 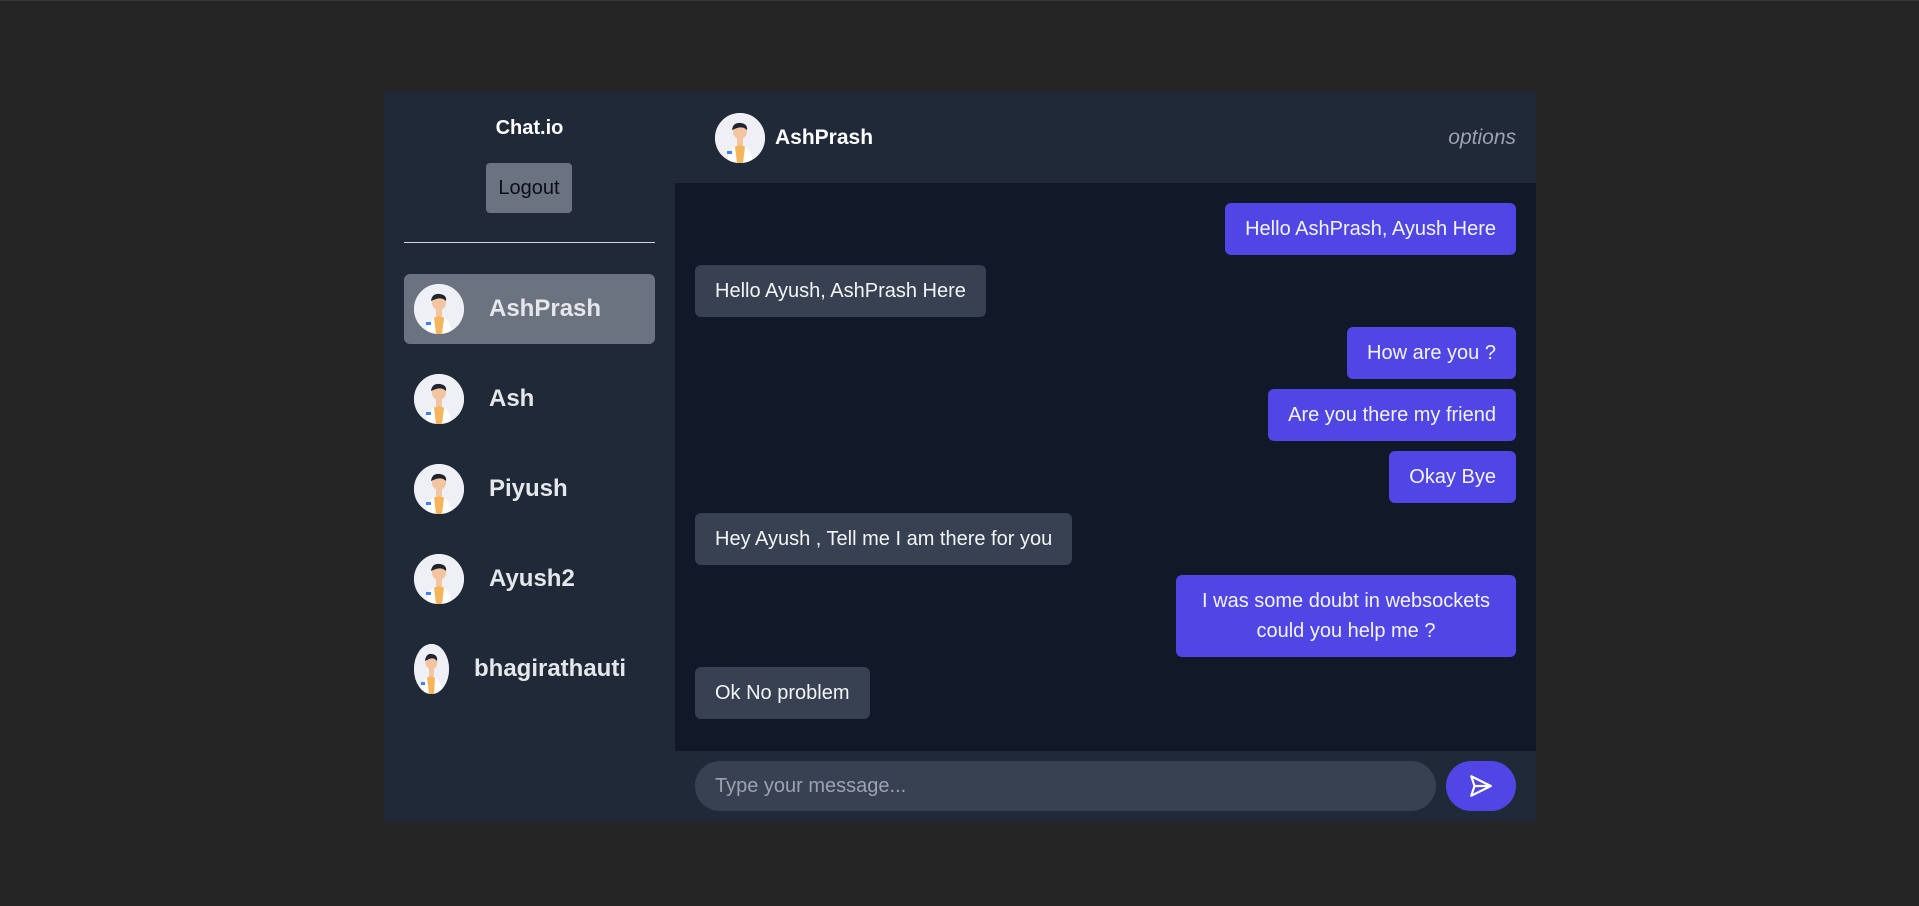 What do you see at coordinates (529, 188) in the screenshot?
I see `logout-button: Logout` at bounding box center [529, 188].